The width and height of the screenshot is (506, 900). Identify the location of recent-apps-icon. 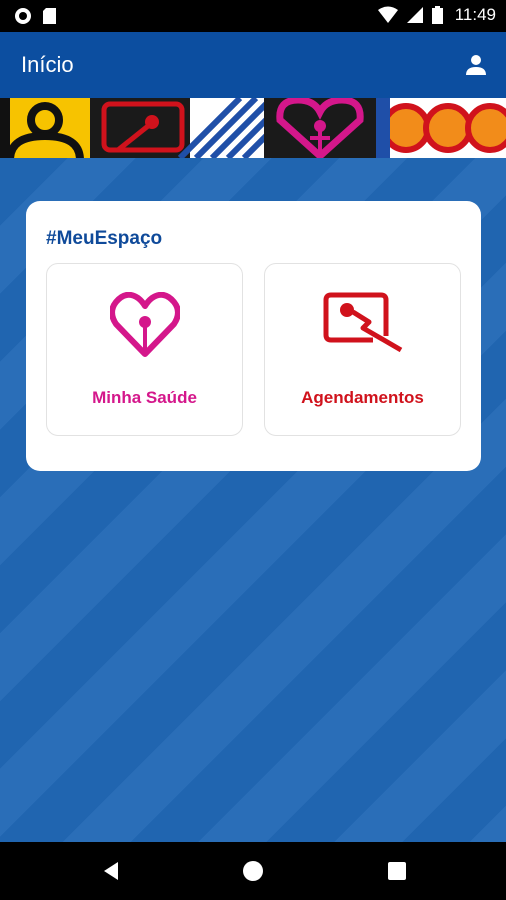
(397, 871).